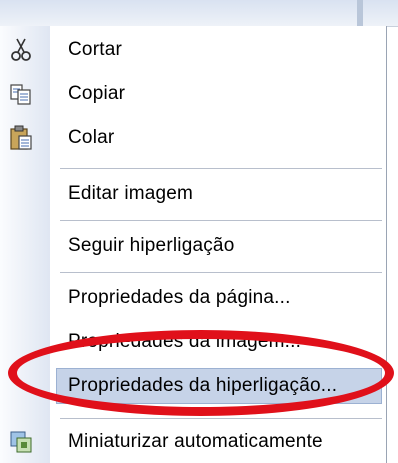  Describe the element at coordinates (21, 50) in the screenshot. I see `scissors-icon` at that location.